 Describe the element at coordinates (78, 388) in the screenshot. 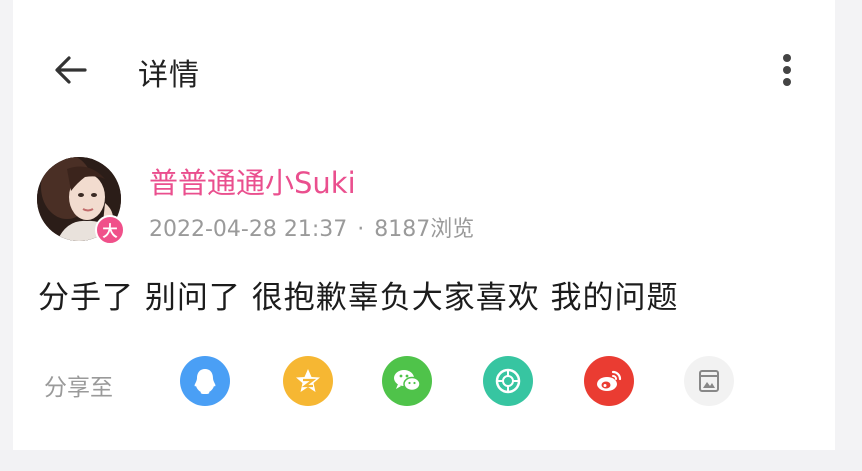

I see `share-label: 分享至` at that location.